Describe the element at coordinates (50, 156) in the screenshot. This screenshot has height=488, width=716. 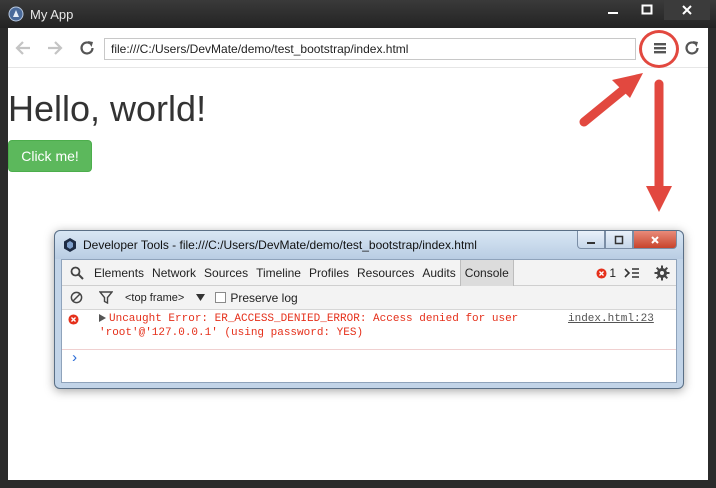
I see `click-me-button: Click me!` at that location.